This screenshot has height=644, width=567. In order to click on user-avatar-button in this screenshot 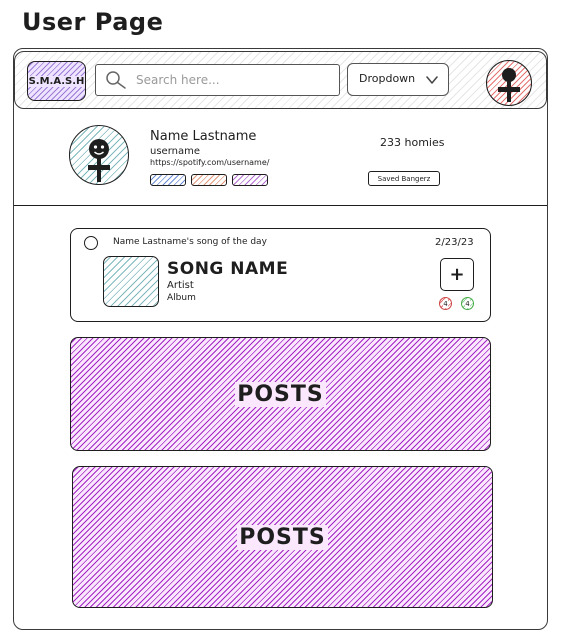, I will do `click(509, 83)`.